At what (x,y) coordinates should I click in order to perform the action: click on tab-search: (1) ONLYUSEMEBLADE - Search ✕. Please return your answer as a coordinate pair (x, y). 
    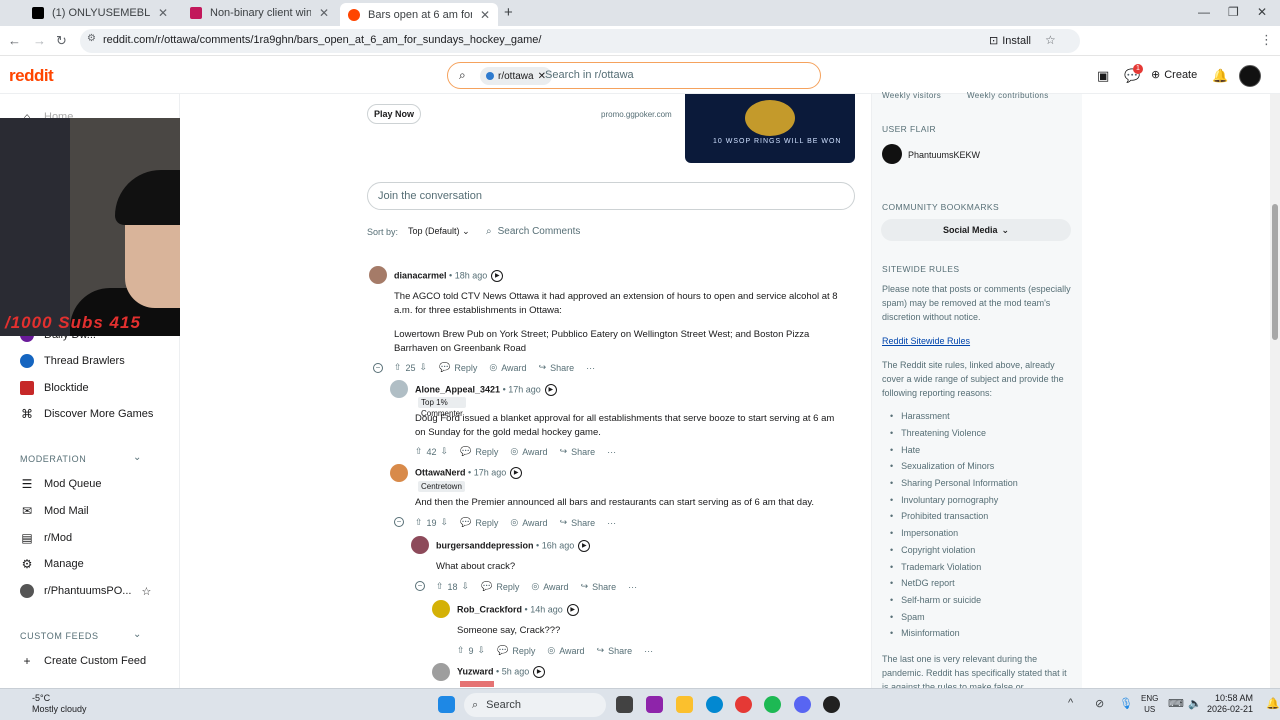
    Looking at the image, I should click on (100, 13).